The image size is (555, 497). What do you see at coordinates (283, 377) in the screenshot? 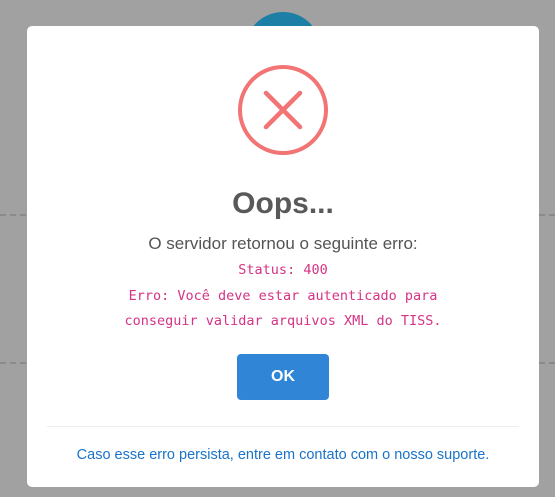
I see `ok-button: OK` at bounding box center [283, 377].